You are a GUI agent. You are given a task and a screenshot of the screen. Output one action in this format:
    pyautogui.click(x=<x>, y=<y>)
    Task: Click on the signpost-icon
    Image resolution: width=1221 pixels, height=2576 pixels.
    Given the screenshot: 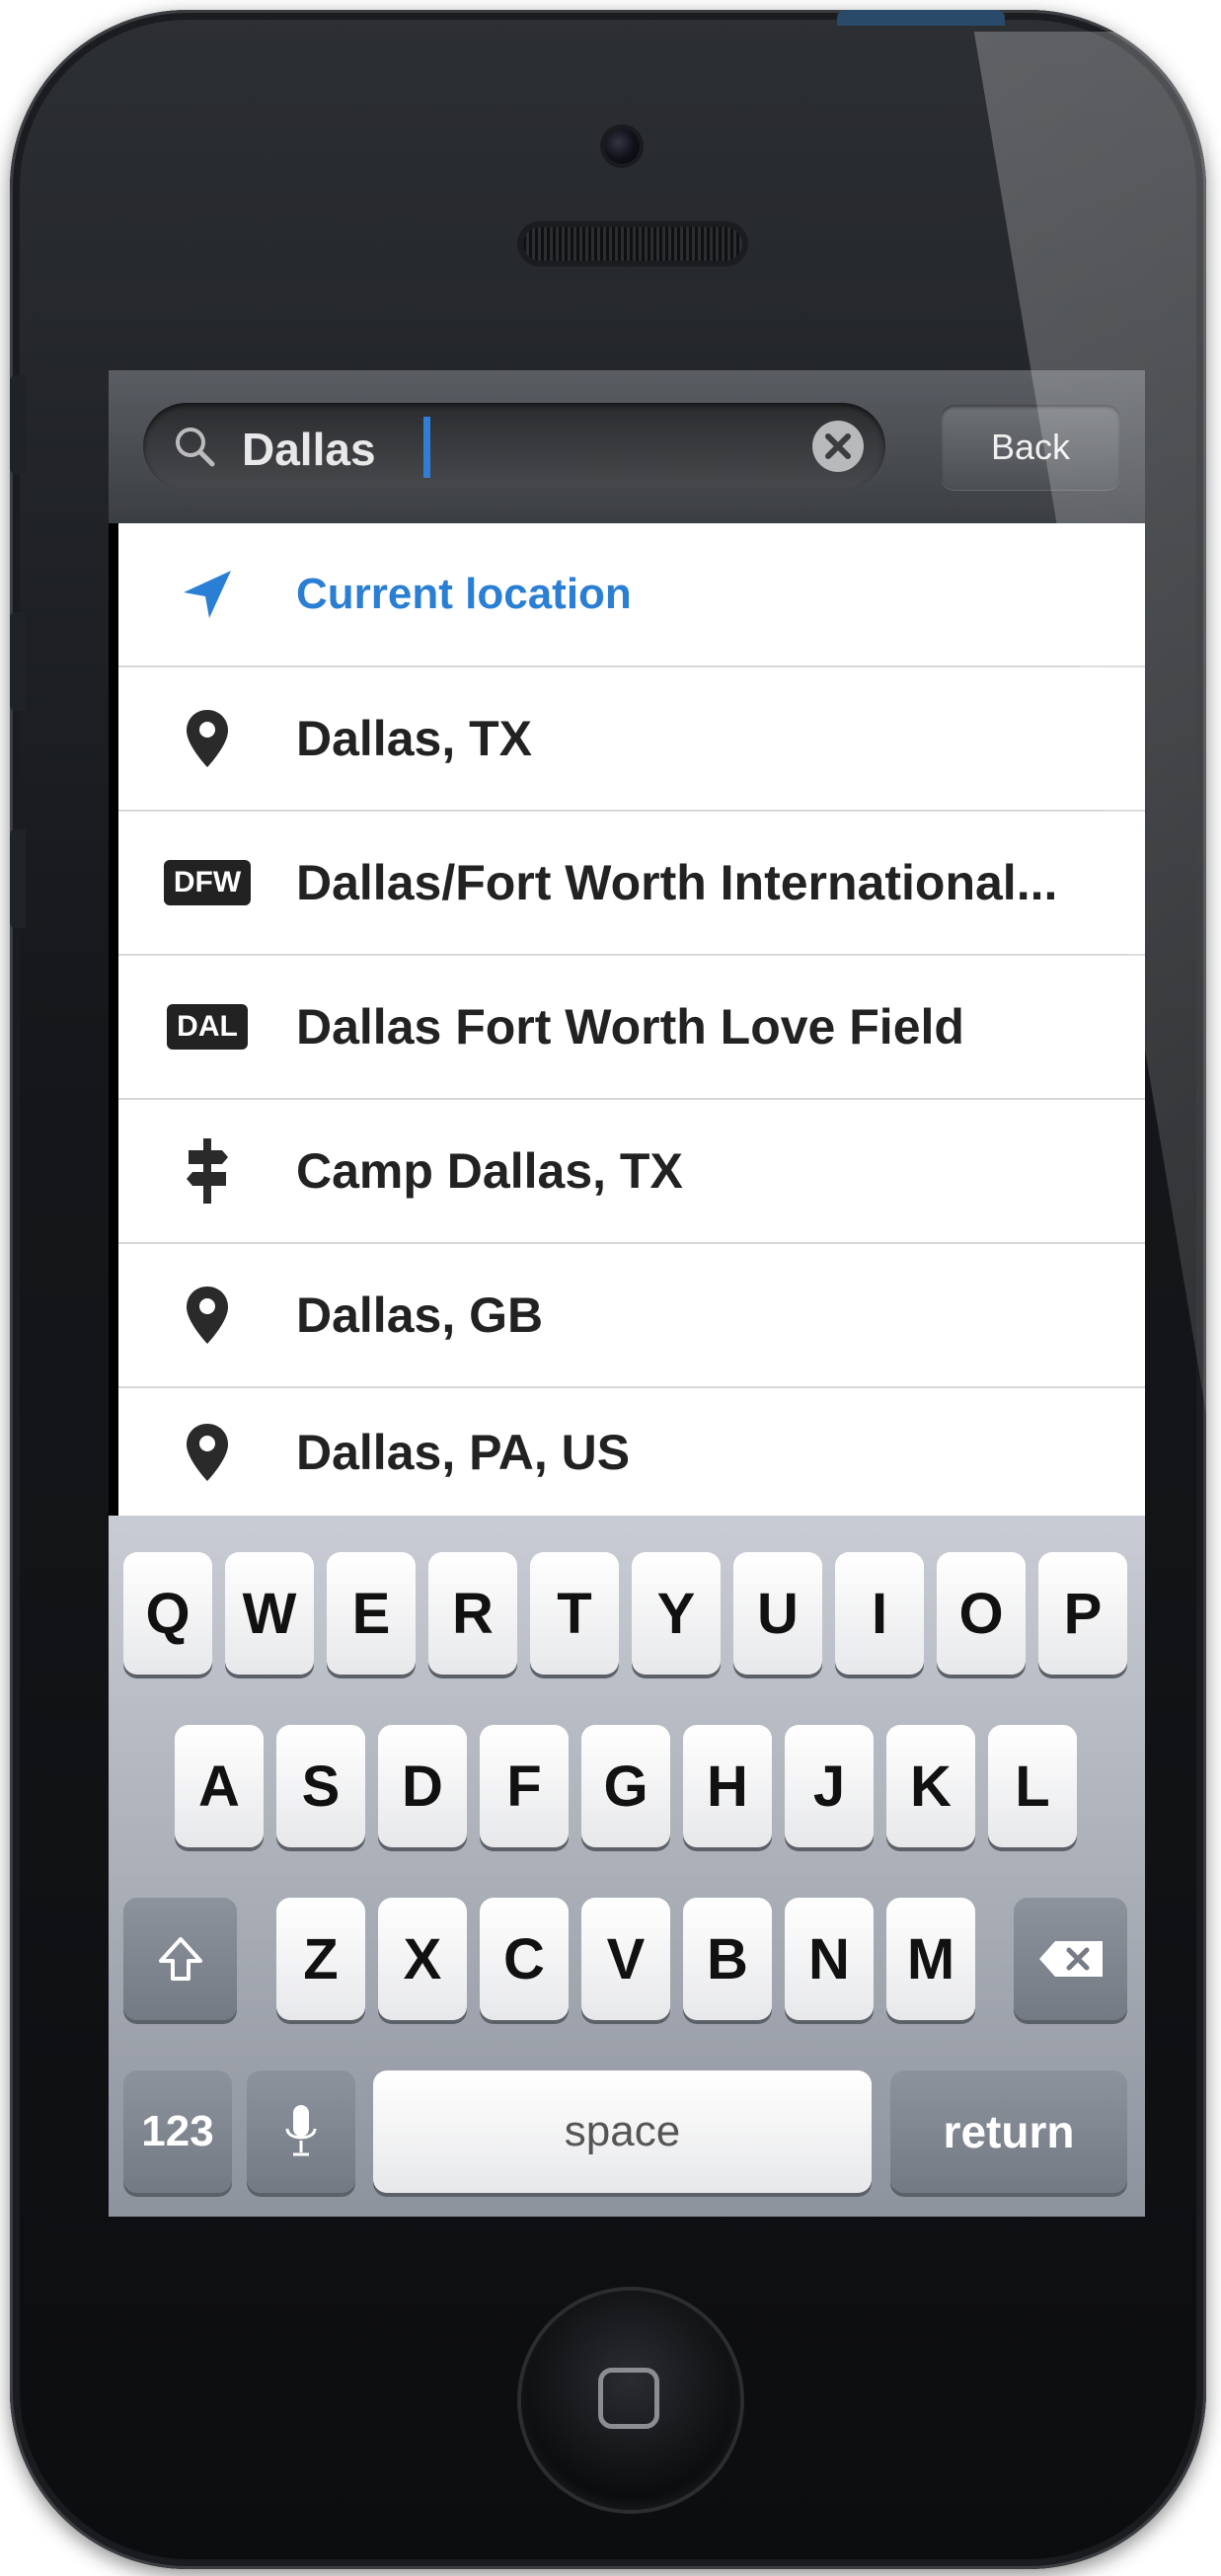 What is the action you would take?
    pyautogui.click(x=207, y=1171)
    